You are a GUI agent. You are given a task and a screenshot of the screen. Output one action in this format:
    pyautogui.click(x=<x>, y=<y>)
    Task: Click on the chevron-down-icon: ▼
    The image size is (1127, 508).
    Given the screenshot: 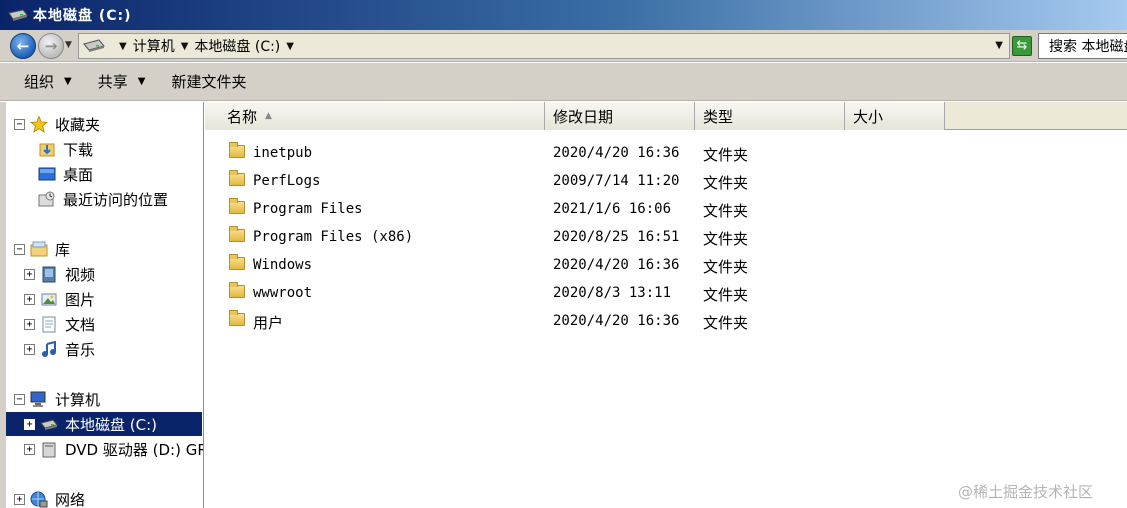 What is the action you would take?
    pyautogui.click(x=68, y=81)
    